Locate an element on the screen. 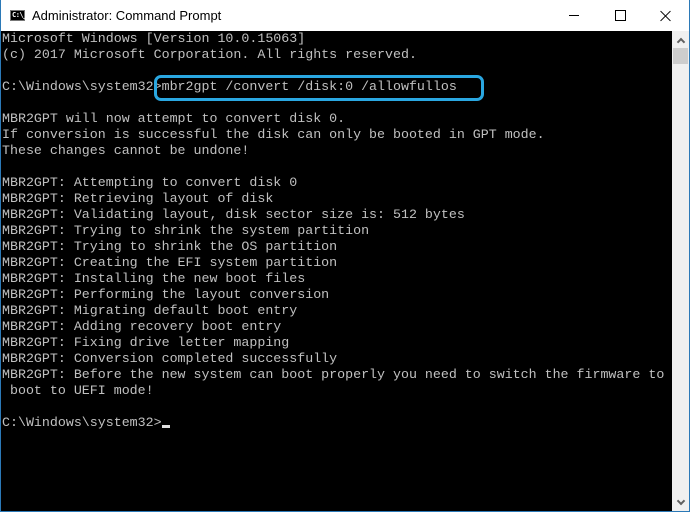 The width and height of the screenshot is (690, 512). maximize-button is located at coordinates (620, 15).